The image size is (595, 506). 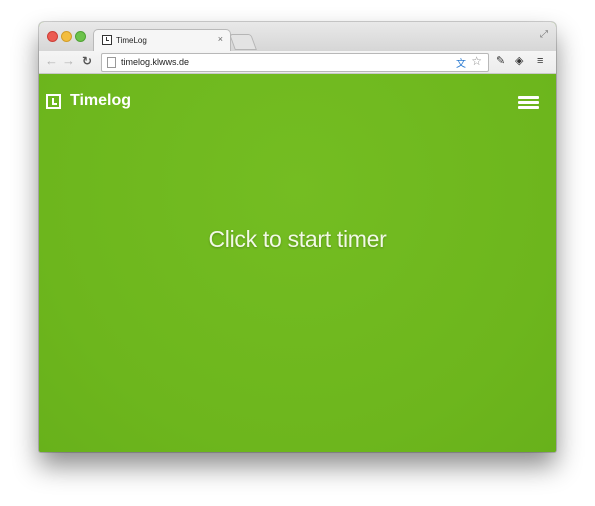 I want to click on browser-toolbar: ← → ↻ timelog.klwws.de 文 ☆ ✎ ◈ ≡, so click(x=297, y=62).